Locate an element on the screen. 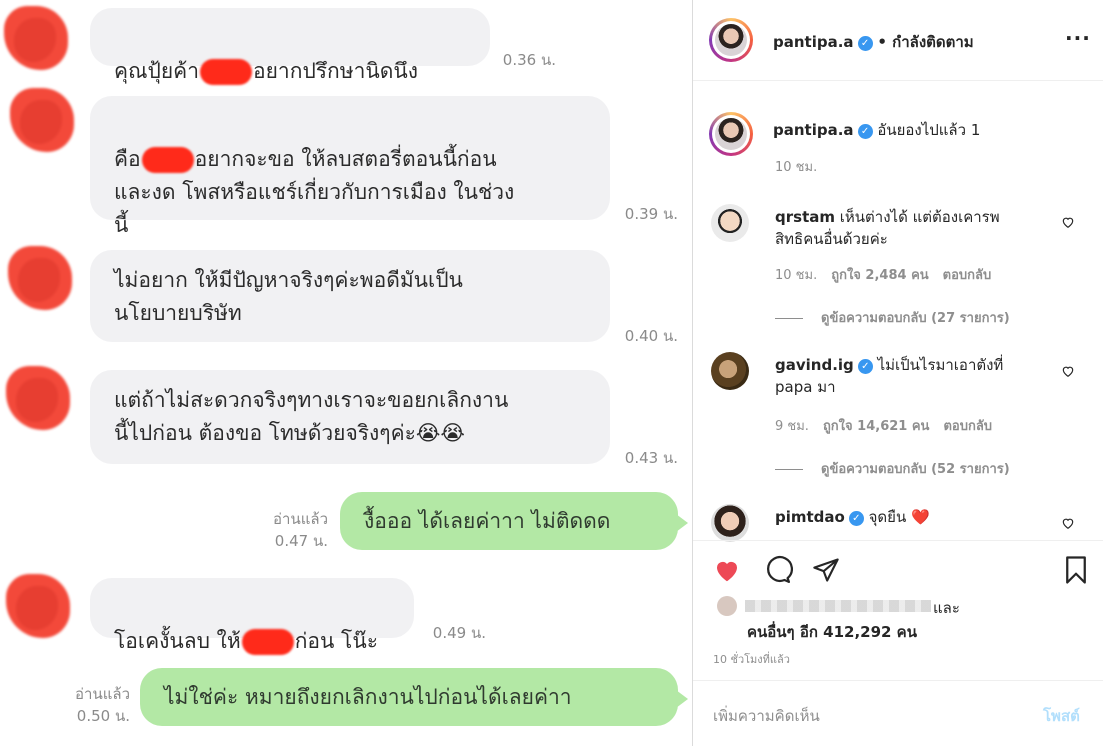 Image resolution: width=1103 pixels, height=746 pixels. profile-avatar is located at coordinates (731, 40).